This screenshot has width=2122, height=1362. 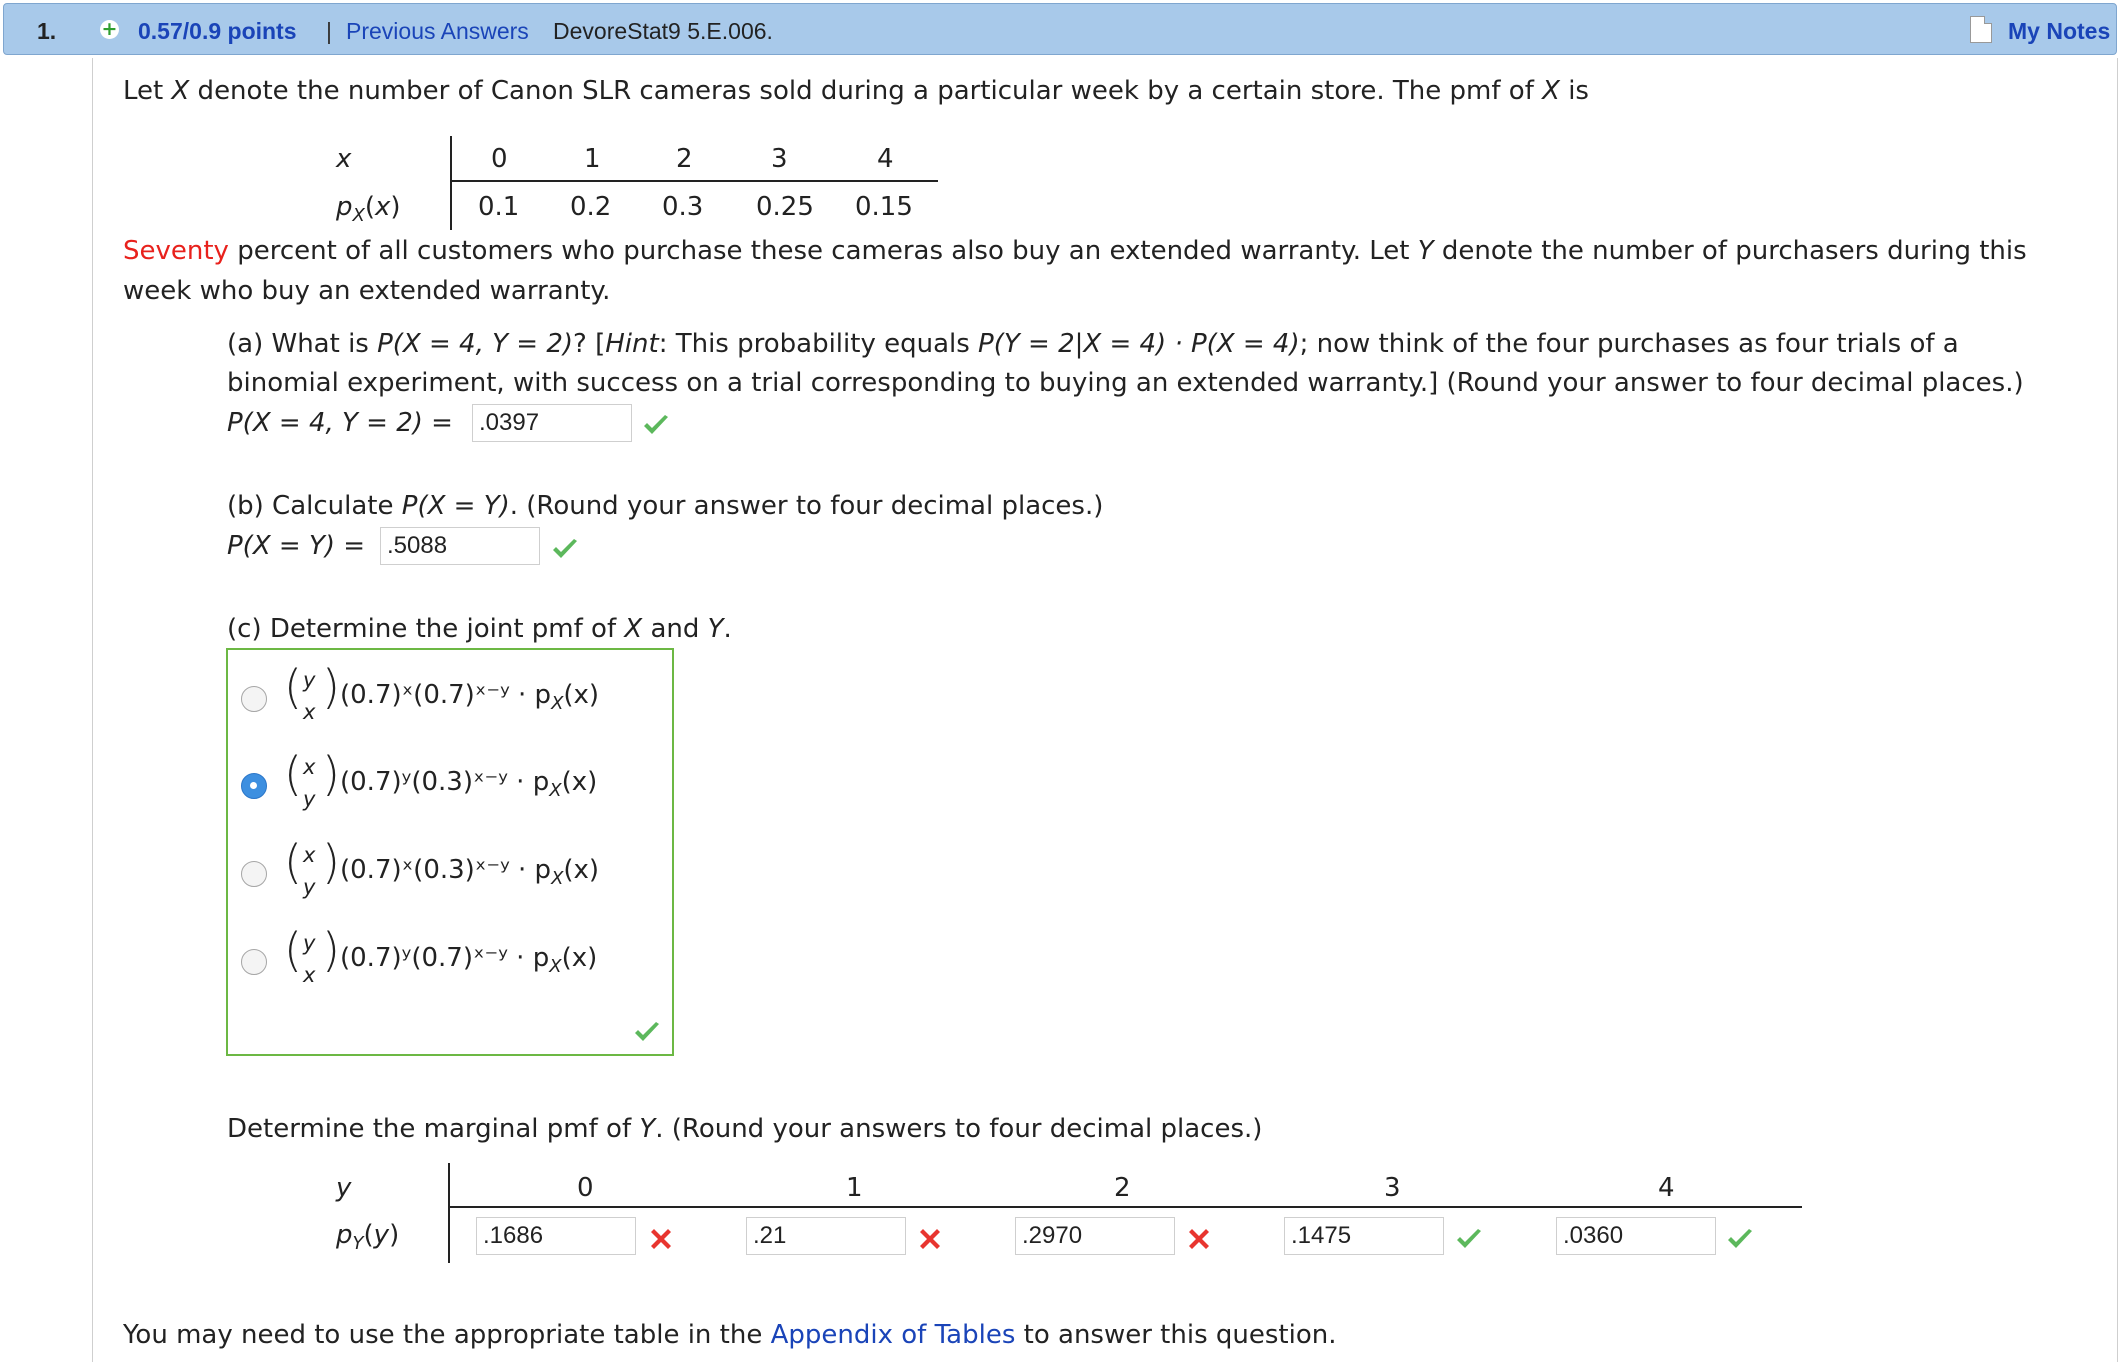 What do you see at coordinates (296, 546) in the screenshot?
I see `part-b-answer-label: P(X = Y) =` at bounding box center [296, 546].